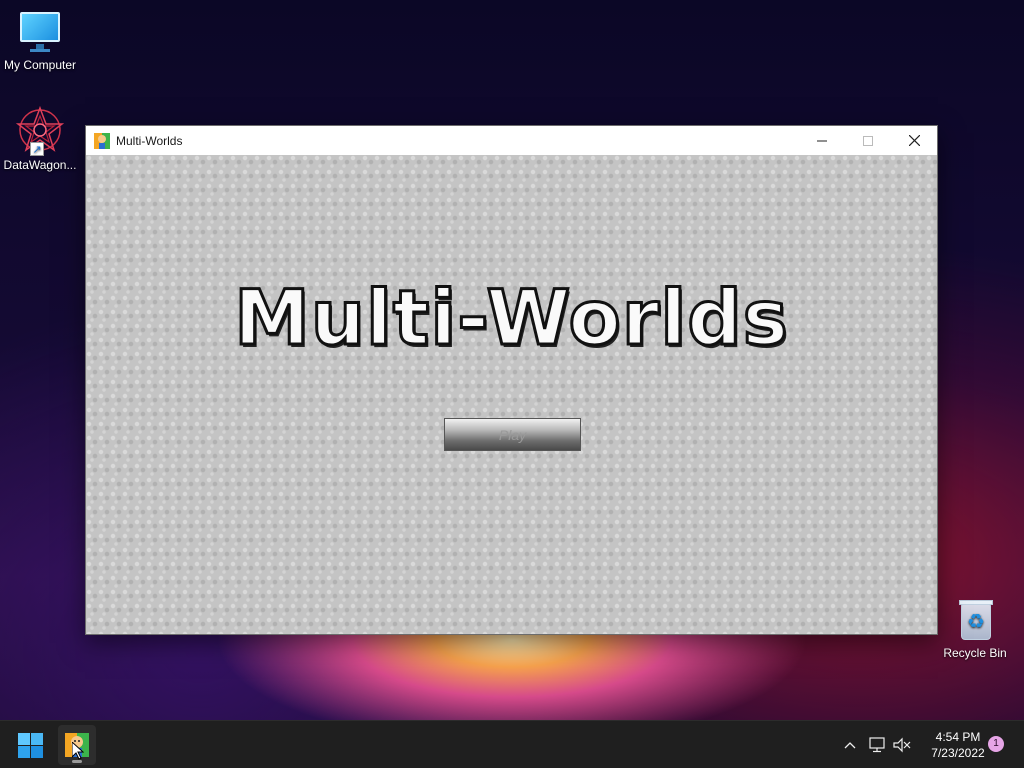  Describe the element at coordinates (958, 745) in the screenshot. I see `taskbar-clock: 4:54 PM 7/23/2022` at that location.